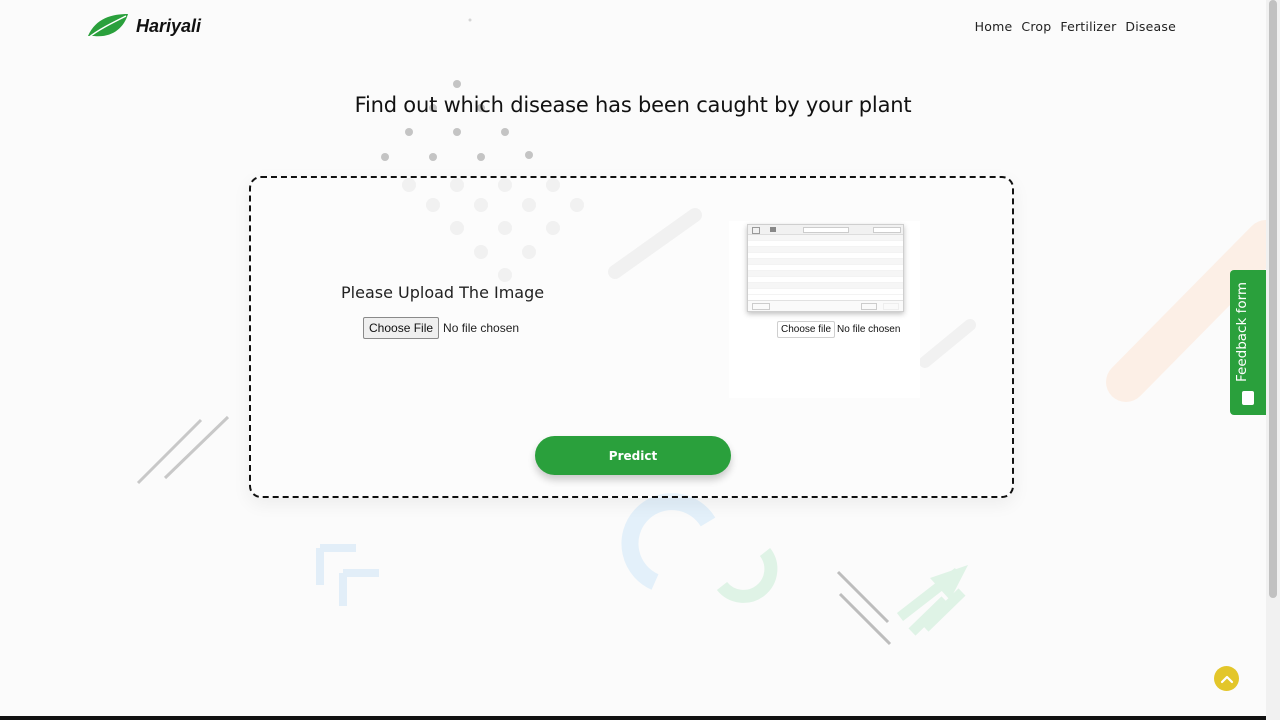 This screenshot has width=1280, height=720. Describe the element at coordinates (869, 329) in the screenshot. I see `preview-file-status: No file chosen` at that location.